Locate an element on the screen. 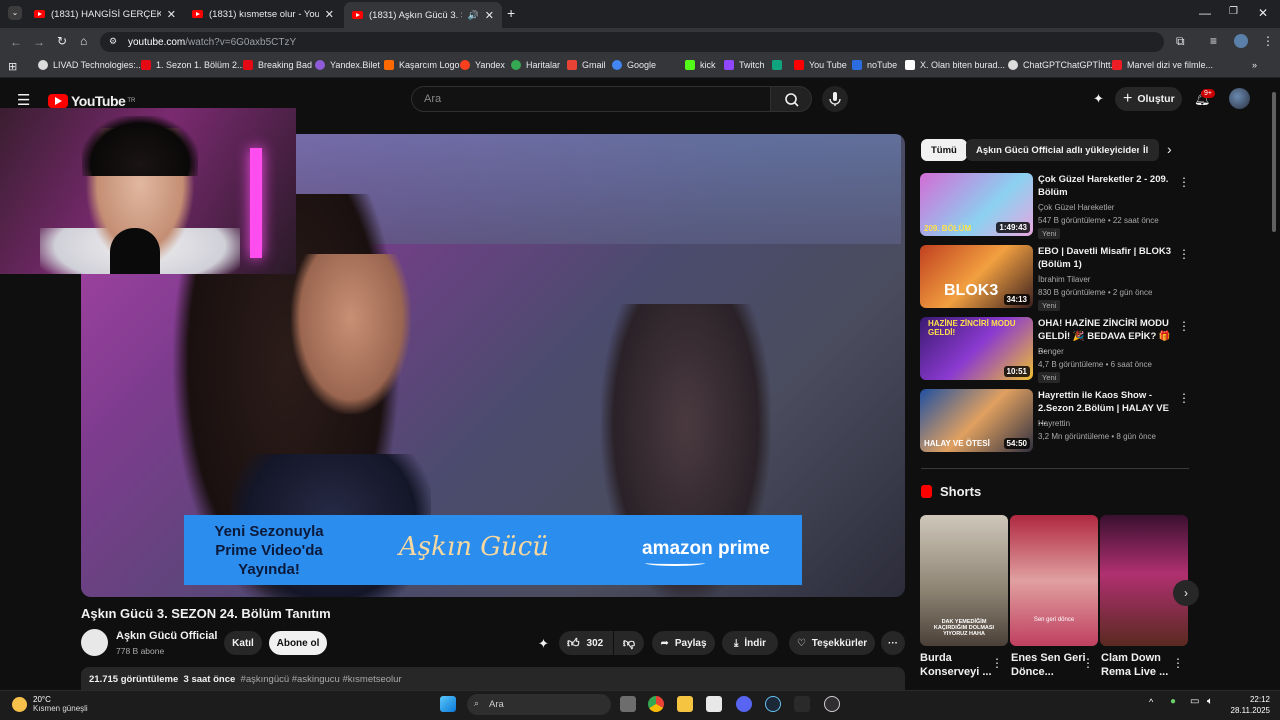  channel-name: Çok Güzel Hareketler is located at coordinates (1076, 207).